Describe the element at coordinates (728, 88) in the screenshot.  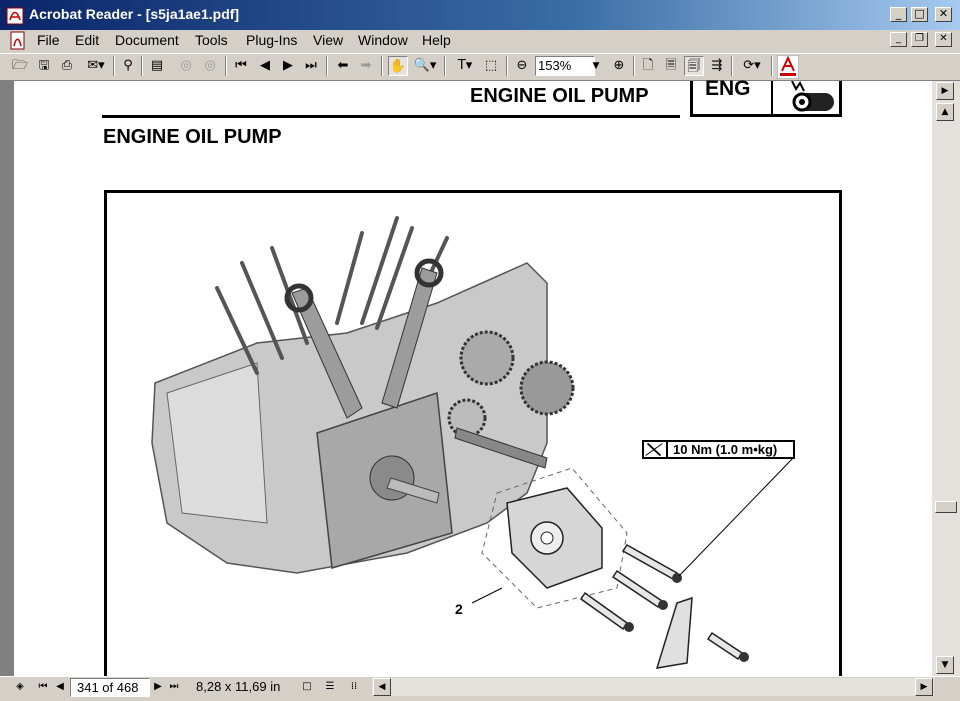
I see `chapter-tab-label: ENG` at that location.